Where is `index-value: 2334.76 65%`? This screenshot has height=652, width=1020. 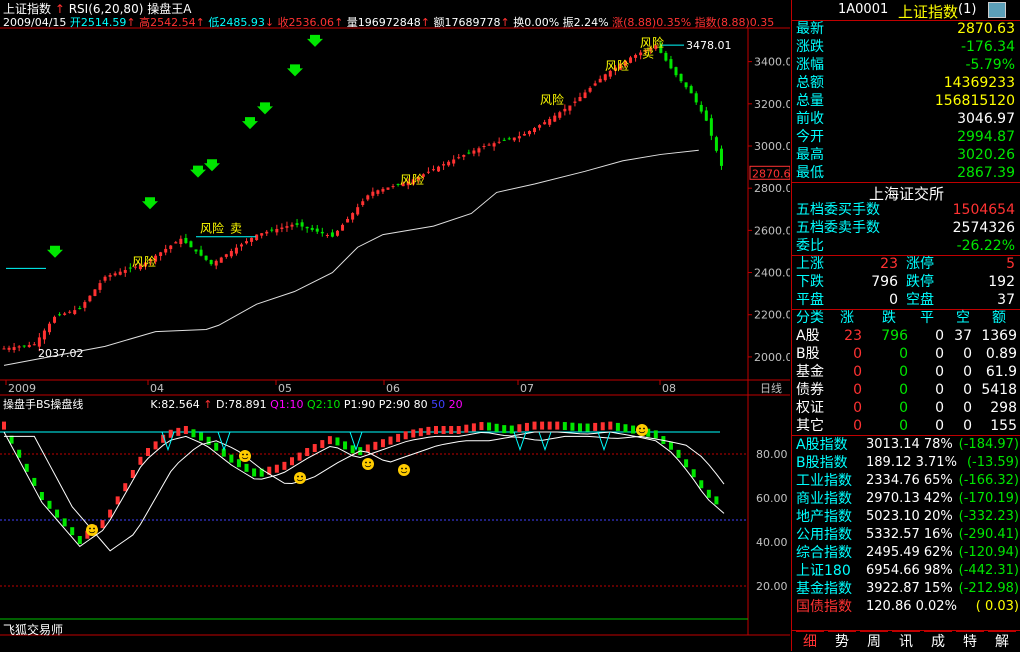 index-value: 2334.76 65% is located at coordinates (909, 480).